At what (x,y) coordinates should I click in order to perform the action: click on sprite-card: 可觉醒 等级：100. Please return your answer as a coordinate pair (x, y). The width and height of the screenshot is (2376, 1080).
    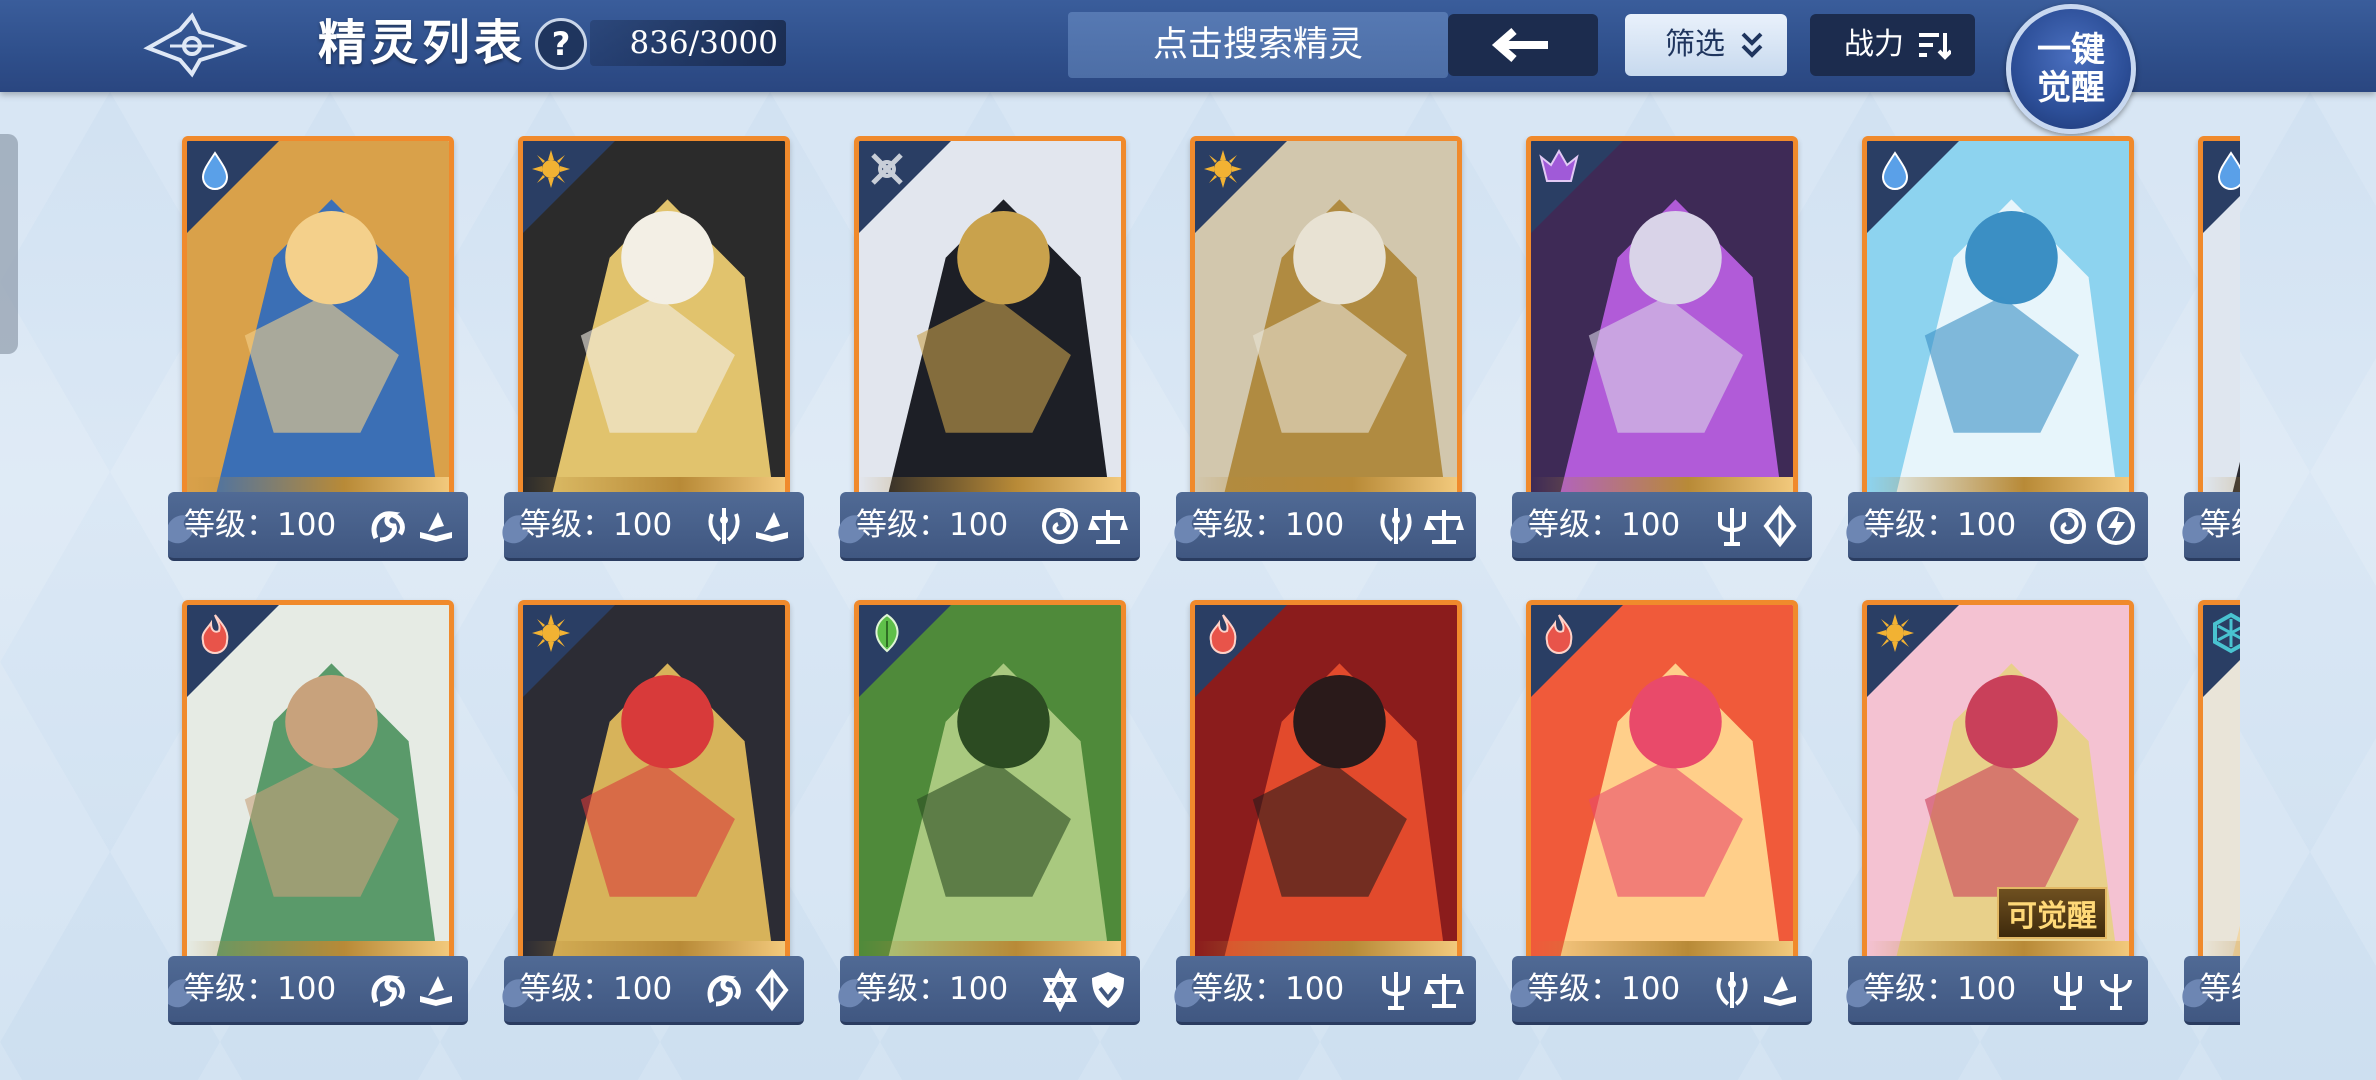
    Looking at the image, I should click on (1997, 812).